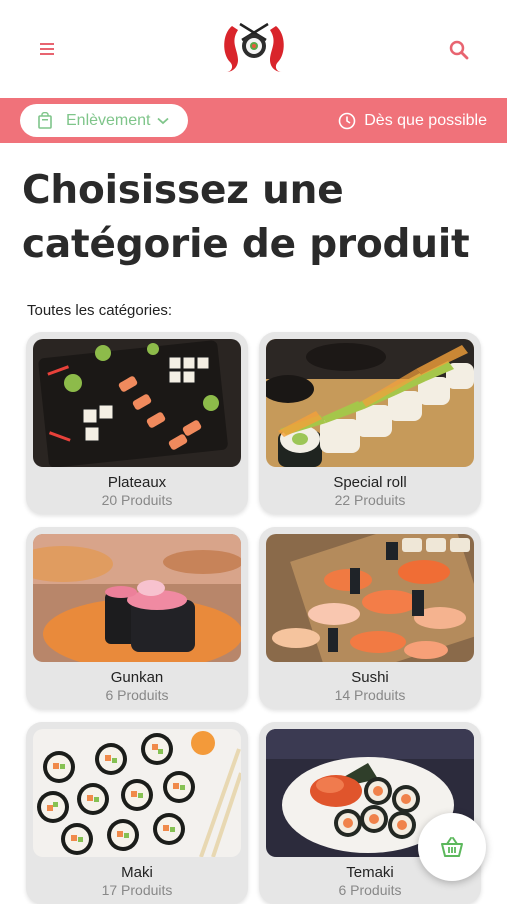  I want to click on pickup-time-selector: Dès que possible, so click(412, 120).